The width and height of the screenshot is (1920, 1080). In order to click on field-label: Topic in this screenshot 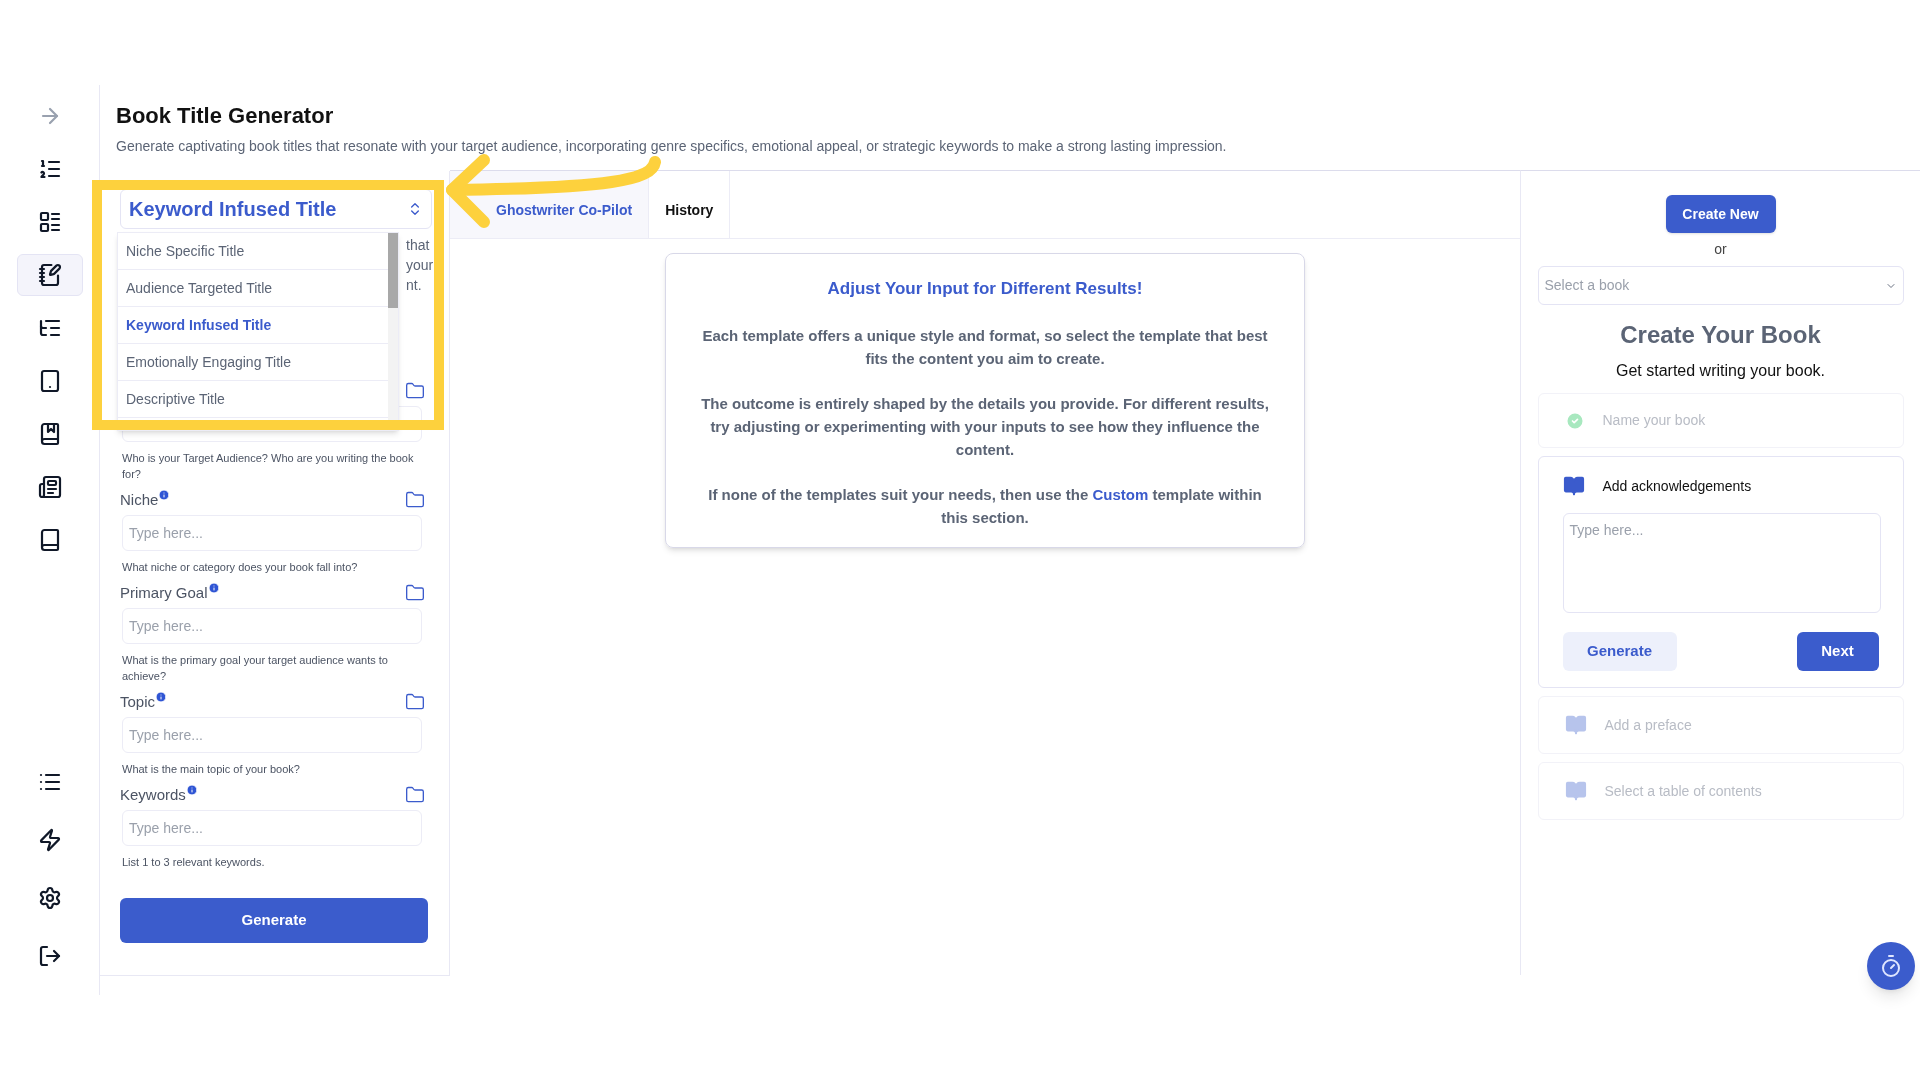, I will do `click(138, 701)`.